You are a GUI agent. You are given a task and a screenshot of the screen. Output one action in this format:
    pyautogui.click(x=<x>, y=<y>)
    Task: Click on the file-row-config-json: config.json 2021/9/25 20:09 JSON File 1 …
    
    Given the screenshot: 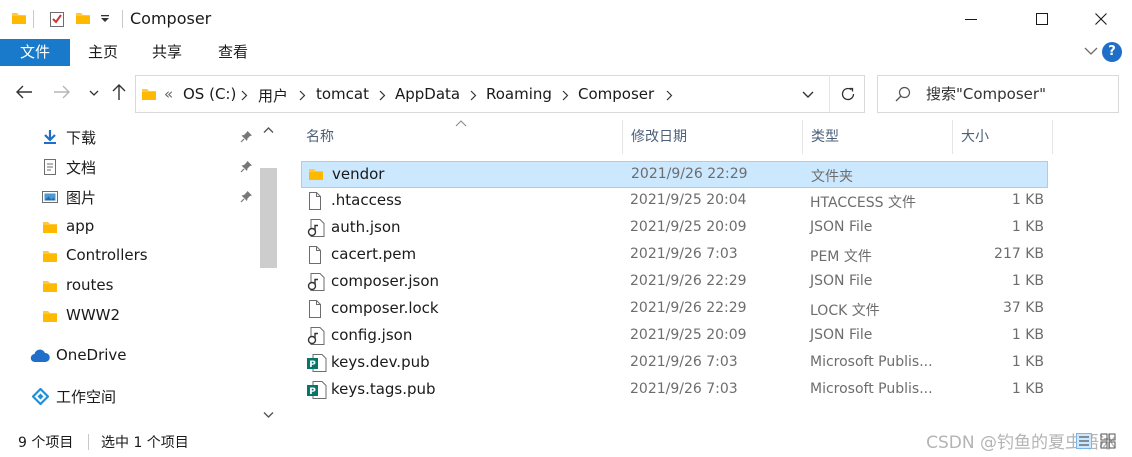 What is the action you would take?
    pyautogui.click(x=674, y=336)
    